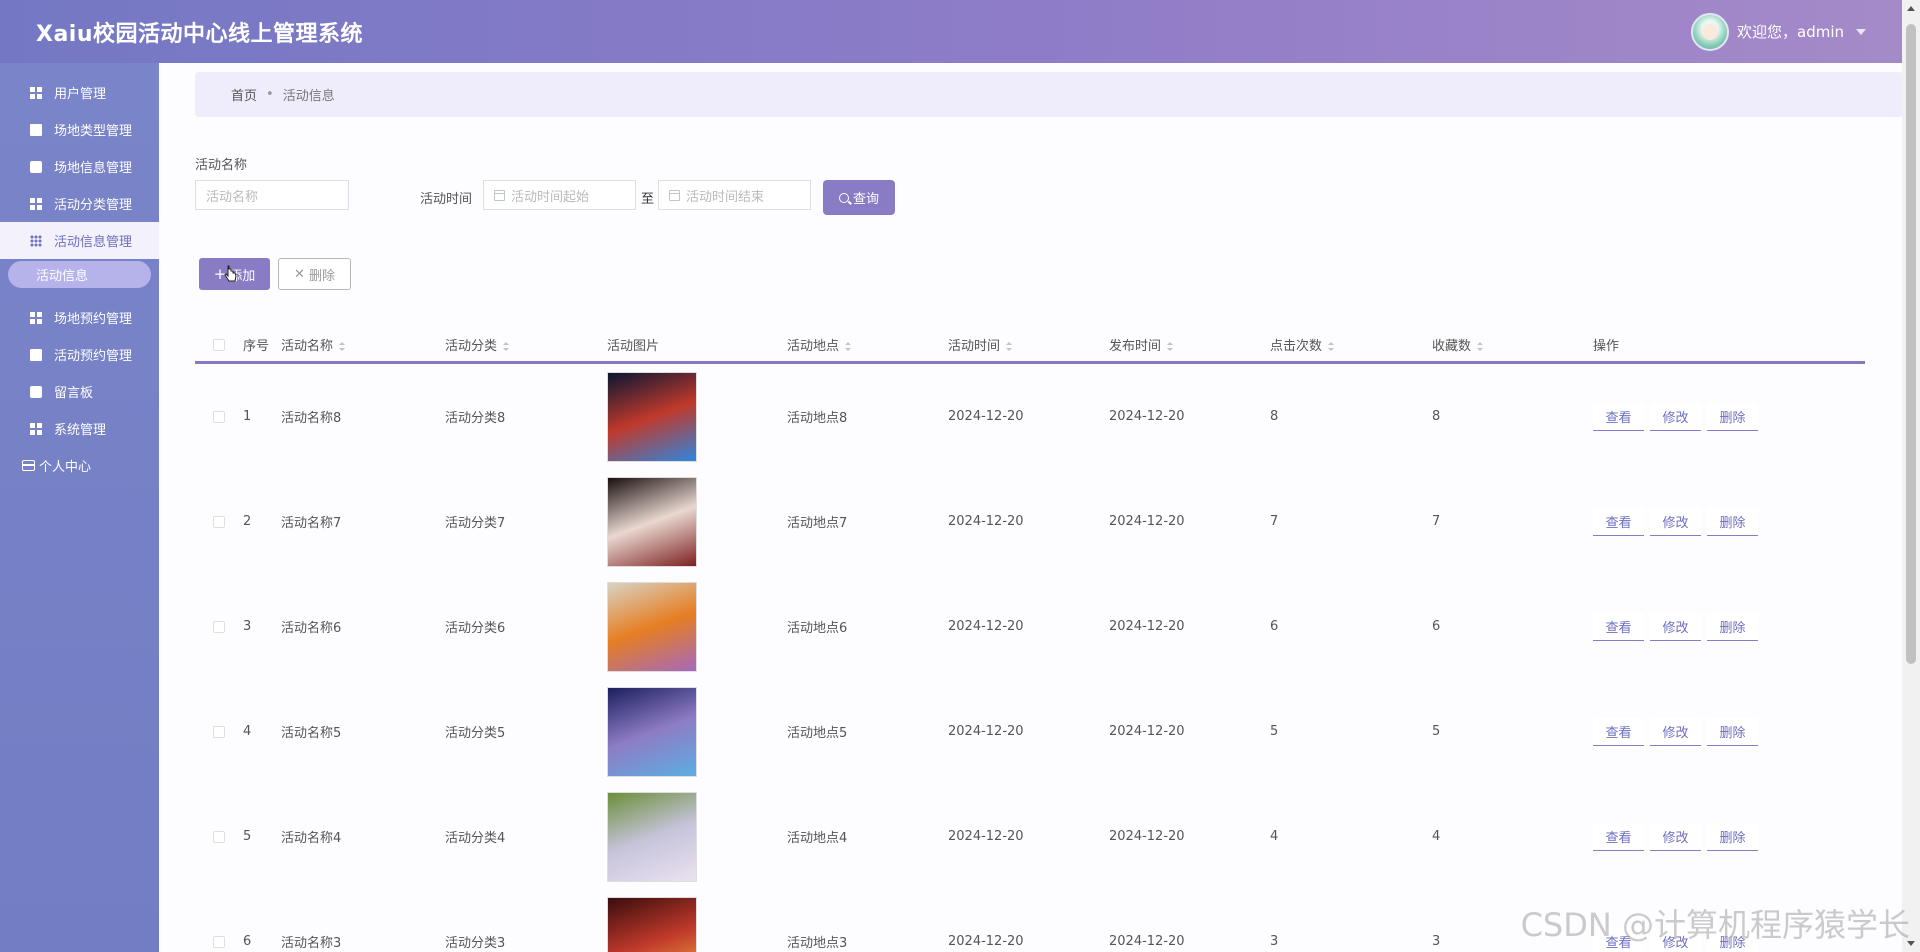 This screenshot has height=952, width=1920. Describe the element at coordinates (93, 242) in the screenshot. I see `sidebar-item-label: 活动信息管理` at that location.